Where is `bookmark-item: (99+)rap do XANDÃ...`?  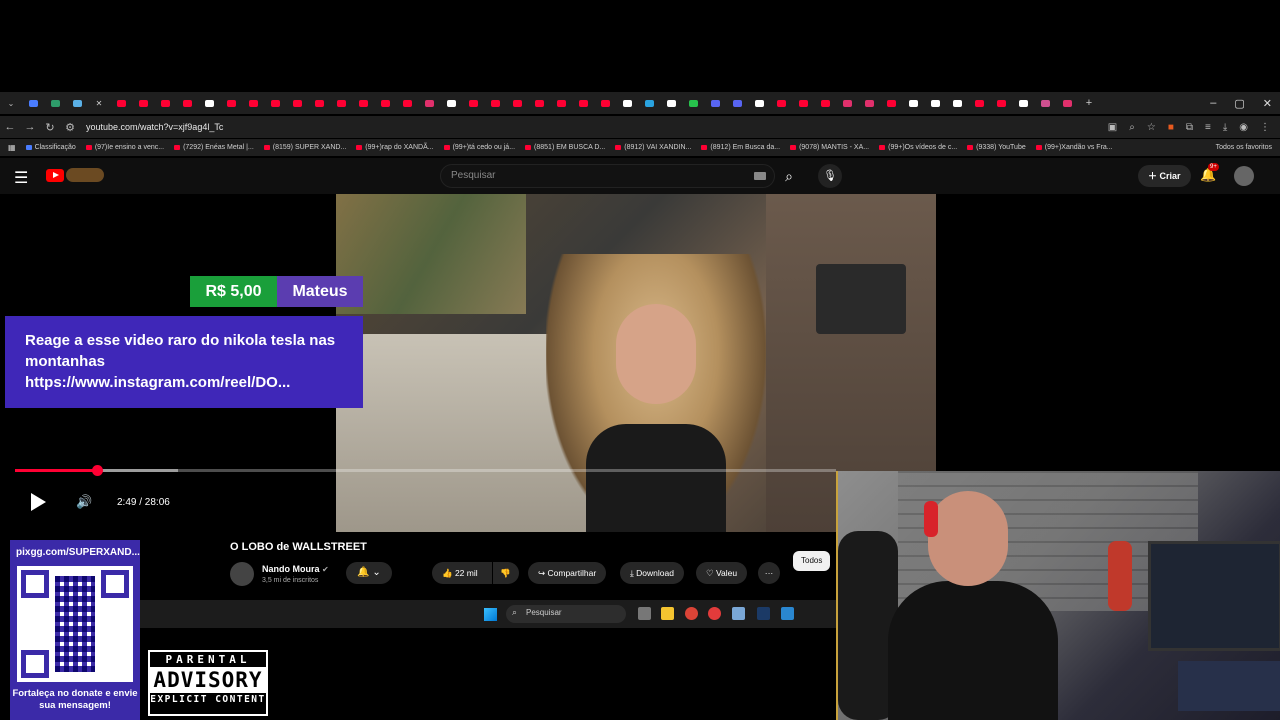 bookmark-item: (99+)rap do XANDÃ... is located at coordinates (395, 147).